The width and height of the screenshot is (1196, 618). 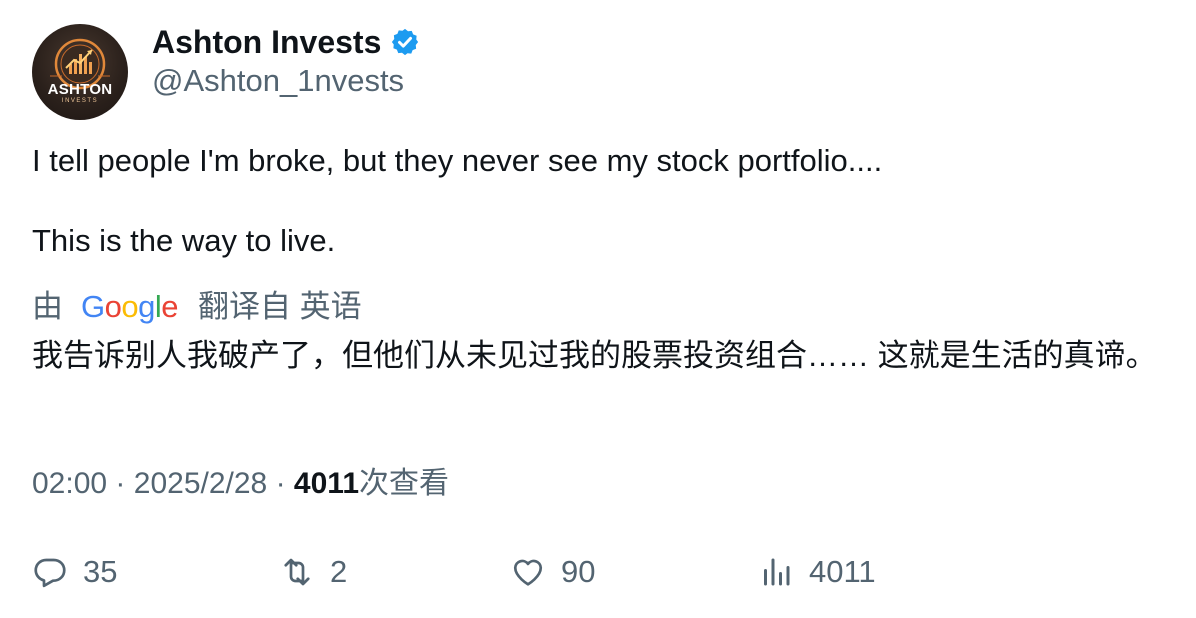 I want to click on repost-button: 2, so click(x=313, y=572).